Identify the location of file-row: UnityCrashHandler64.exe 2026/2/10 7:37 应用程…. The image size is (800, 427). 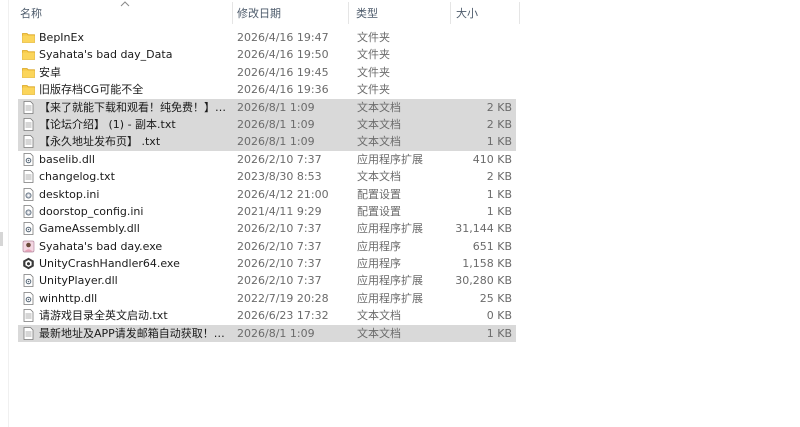
(267, 263).